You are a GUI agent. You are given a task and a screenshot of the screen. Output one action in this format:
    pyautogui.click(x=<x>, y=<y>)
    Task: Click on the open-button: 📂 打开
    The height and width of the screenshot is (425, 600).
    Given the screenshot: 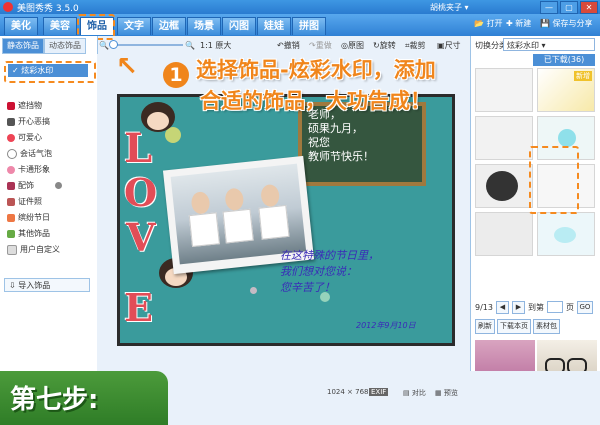 What is the action you would take?
    pyautogui.click(x=488, y=23)
    